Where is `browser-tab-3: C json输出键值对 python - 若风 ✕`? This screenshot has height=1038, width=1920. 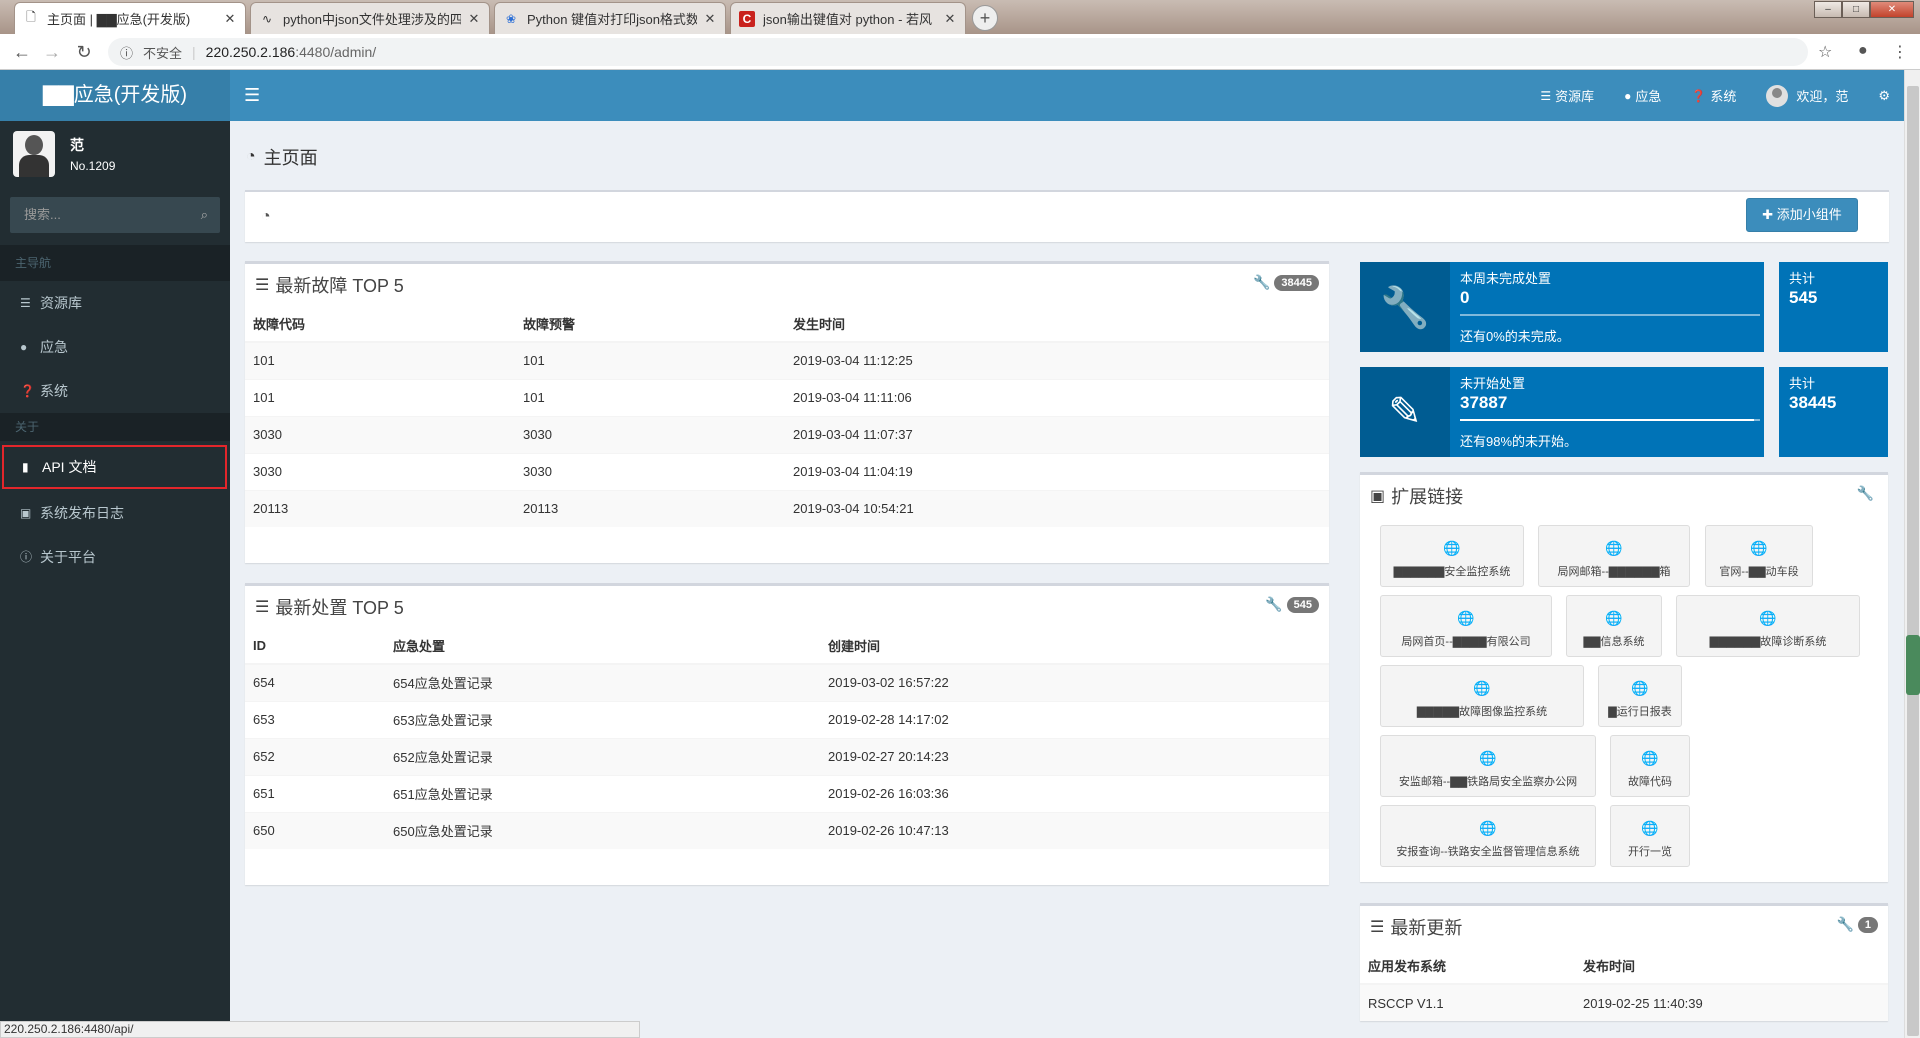 browser-tab-3: C json输出键值对 python - 若风 ✕ is located at coordinates (848, 18).